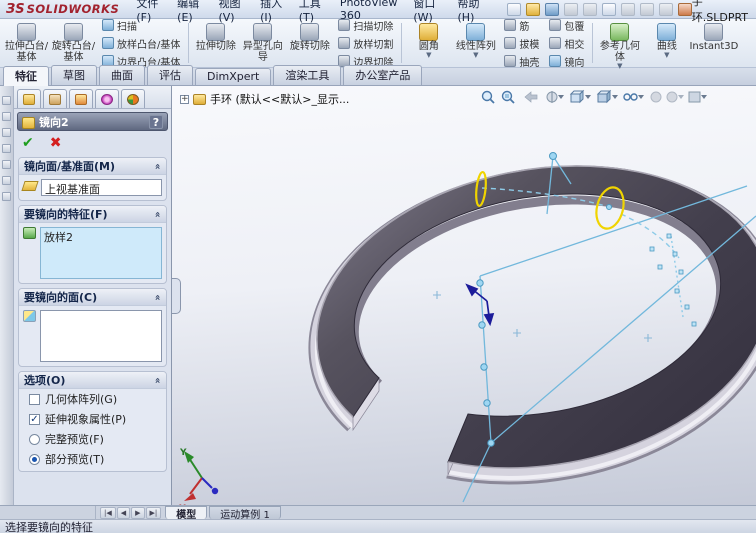 Image resolution: width=756 pixels, height=533 pixels. What do you see at coordinates (153, 512) in the screenshot?
I see `last-tab-button: ▶|` at bounding box center [153, 512].